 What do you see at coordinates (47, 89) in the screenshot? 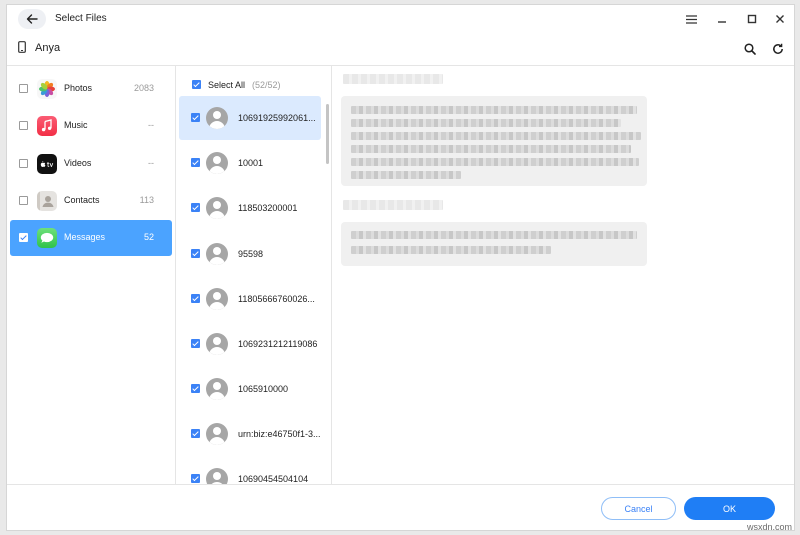
I see `photos-app-icon` at bounding box center [47, 89].